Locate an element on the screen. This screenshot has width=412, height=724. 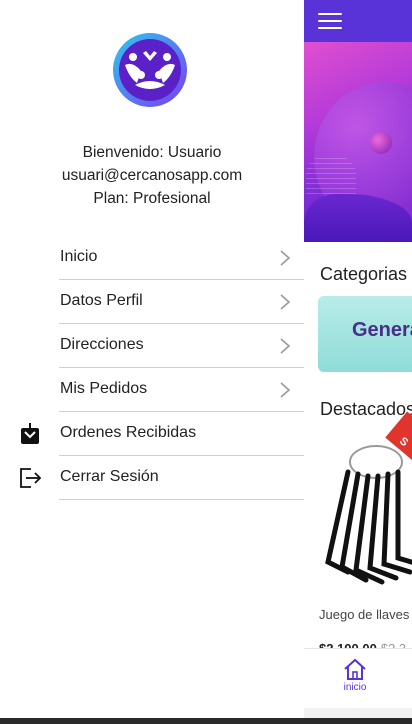
menu-item-label: Inicio is located at coordinates (79, 256).